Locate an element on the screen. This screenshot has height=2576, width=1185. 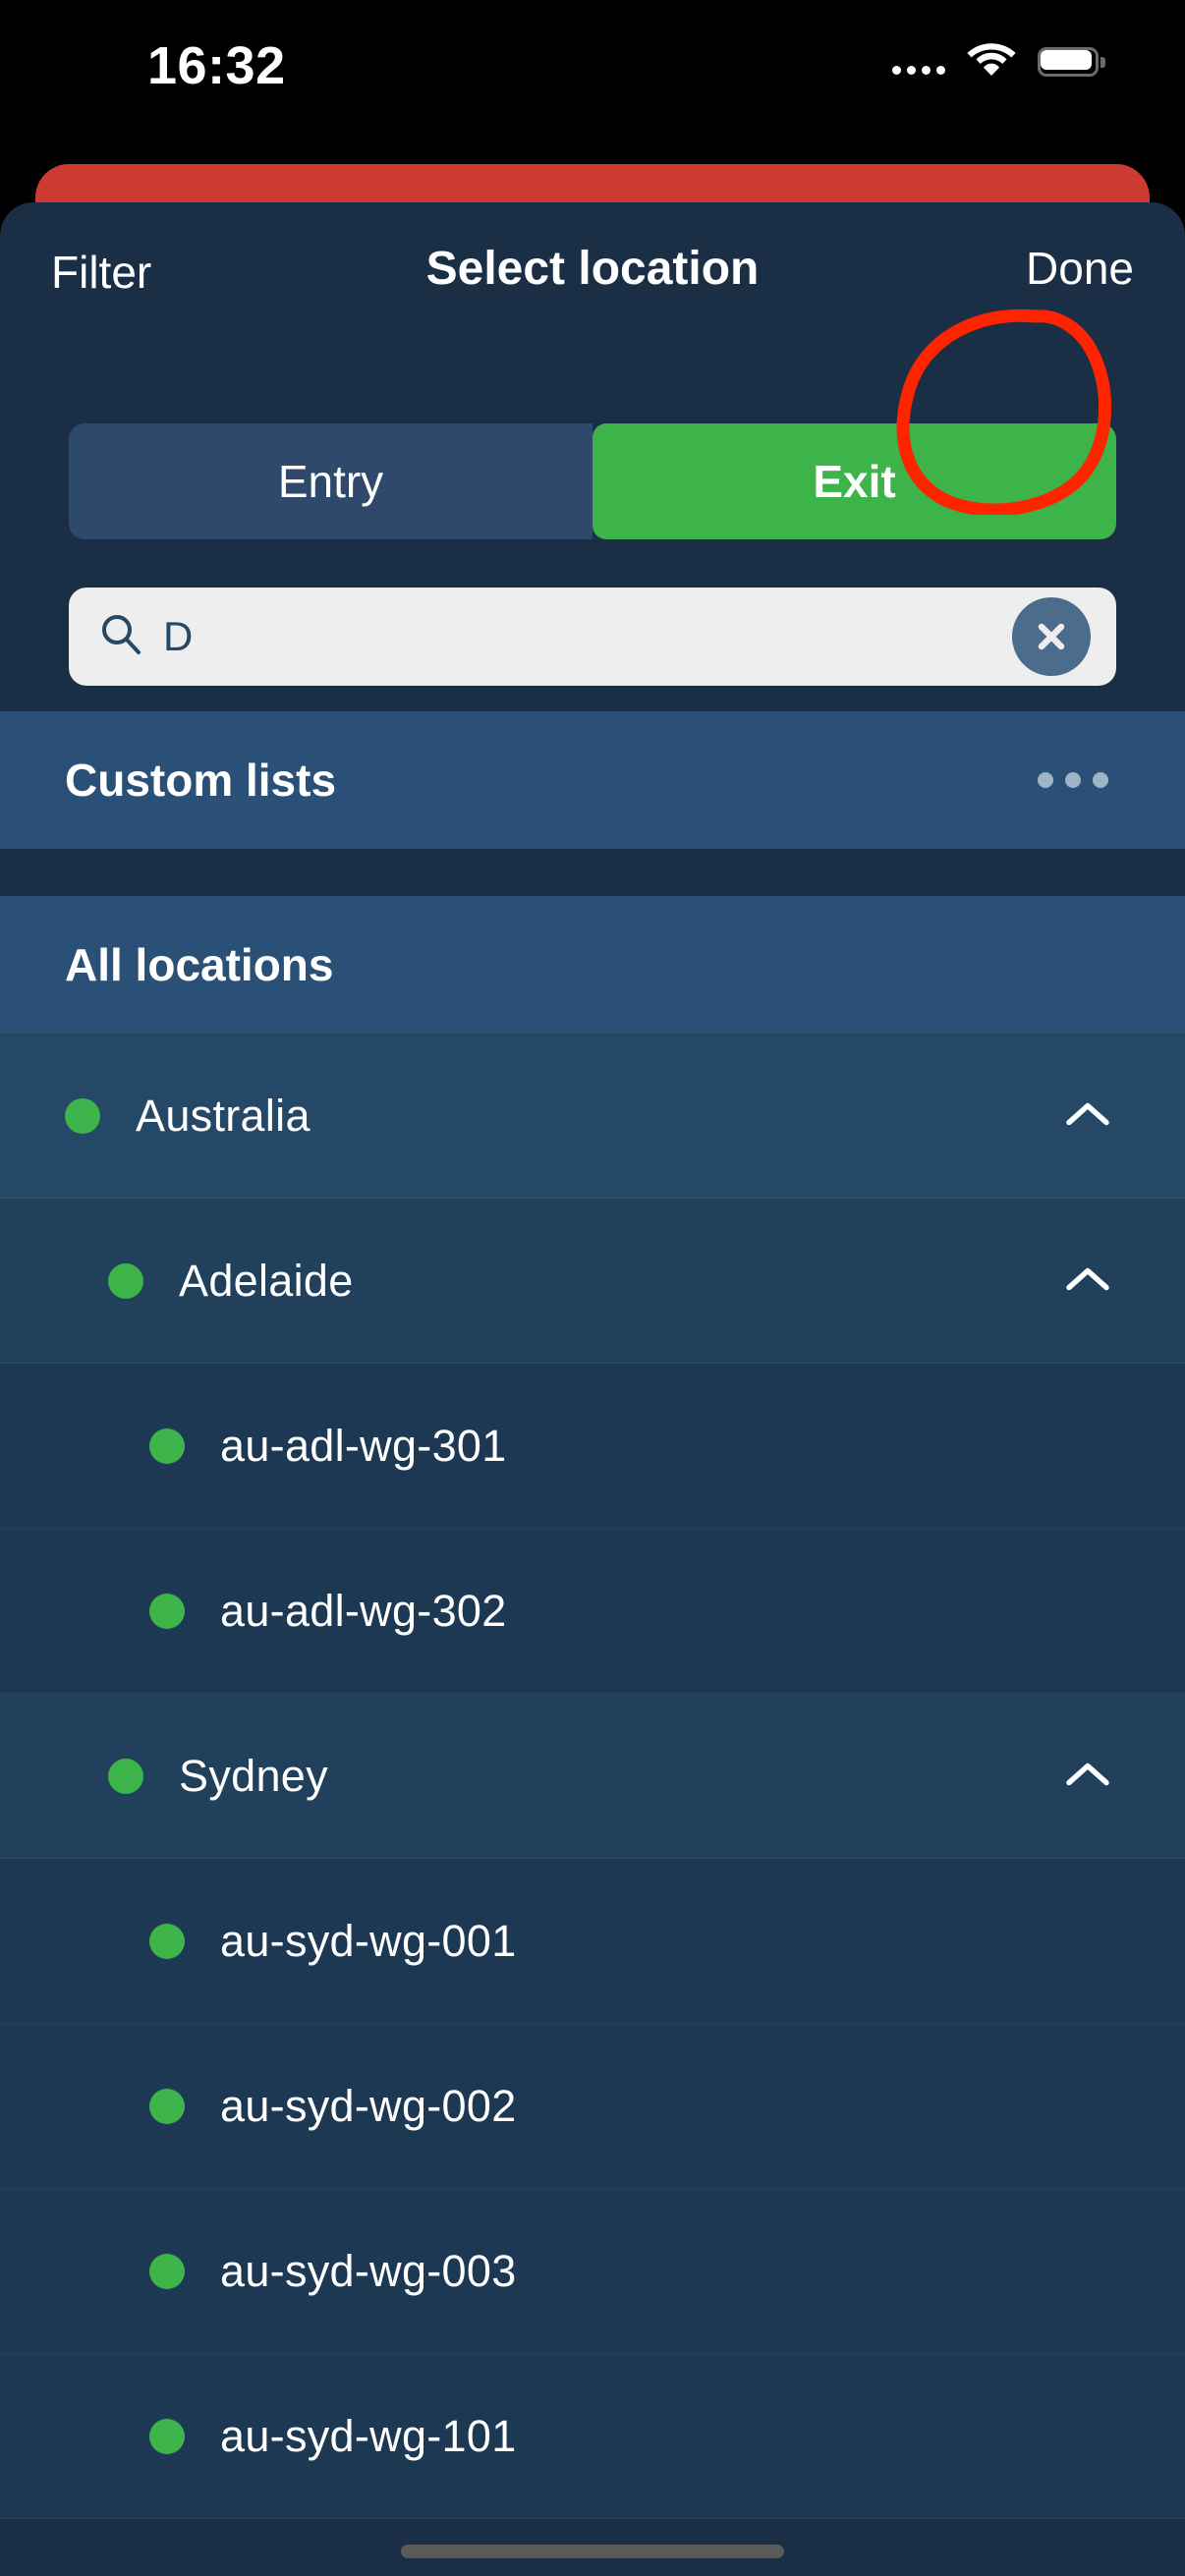
wifi-icon is located at coordinates (992, 61).